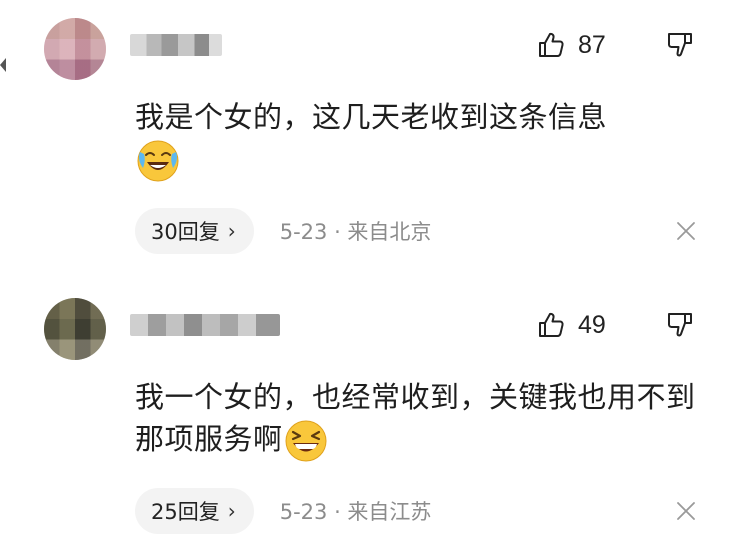 This screenshot has width=737, height=536. Describe the element at coordinates (355, 232) in the screenshot. I see `comment-meta: 5-23 · 来自北京` at that location.